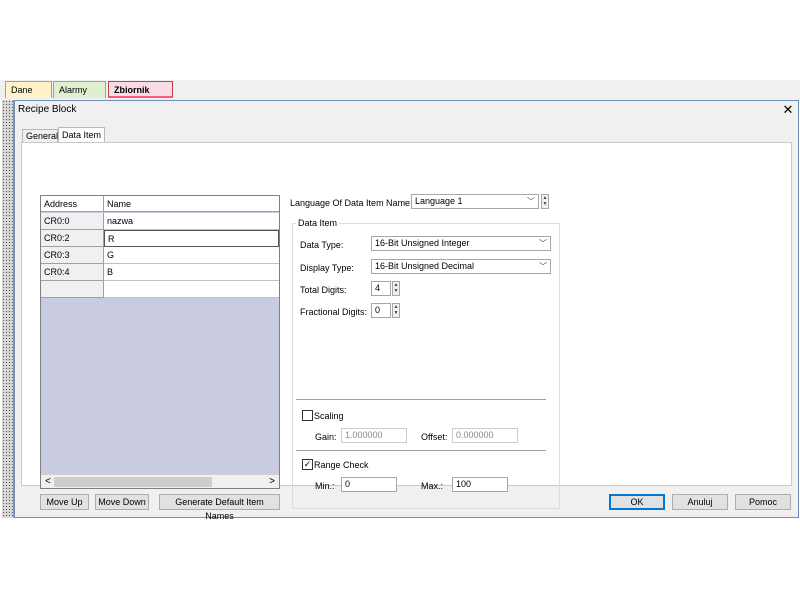 The width and height of the screenshot is (800, 600). I want to click on row-address-cell: CR0:2, so click(72, 238).